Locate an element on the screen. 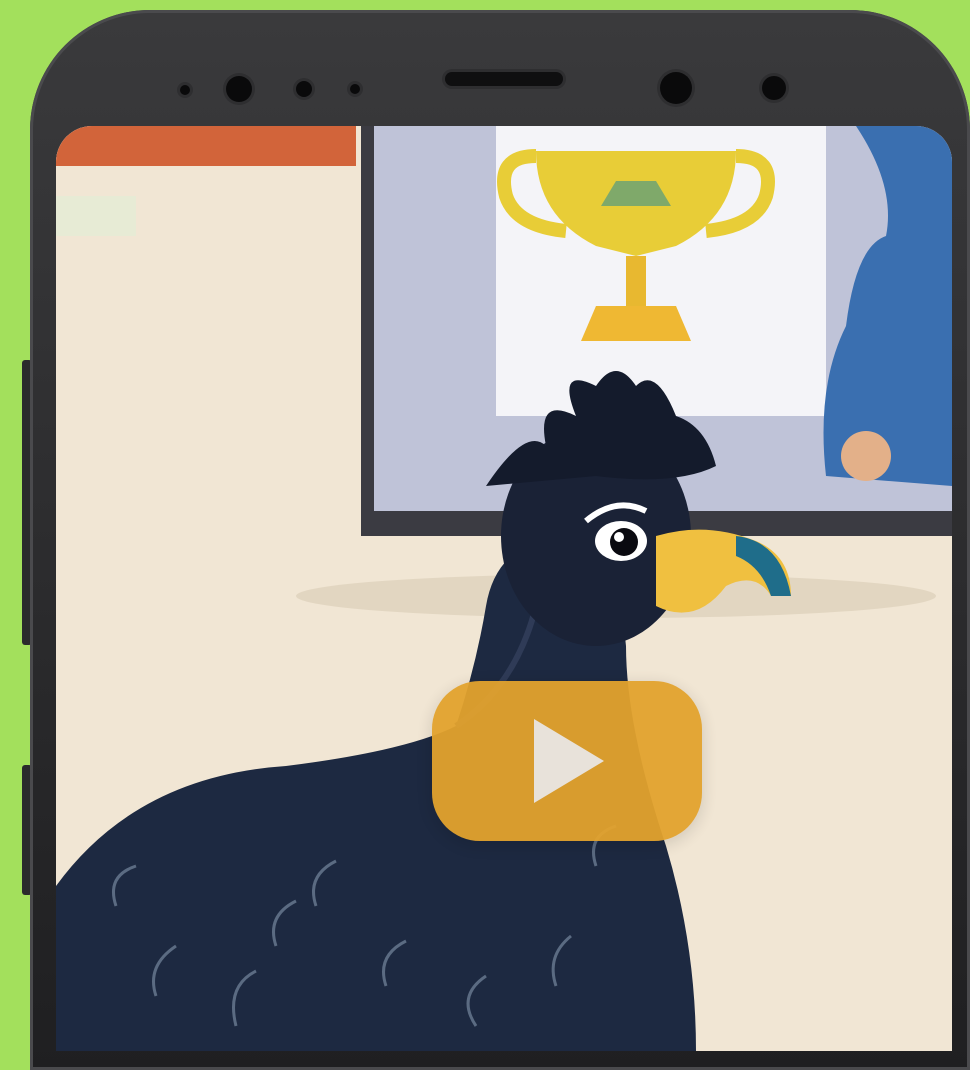 The height and width of the screenshot is (1070, 970). play-icon is located at coordinates (569, 761).